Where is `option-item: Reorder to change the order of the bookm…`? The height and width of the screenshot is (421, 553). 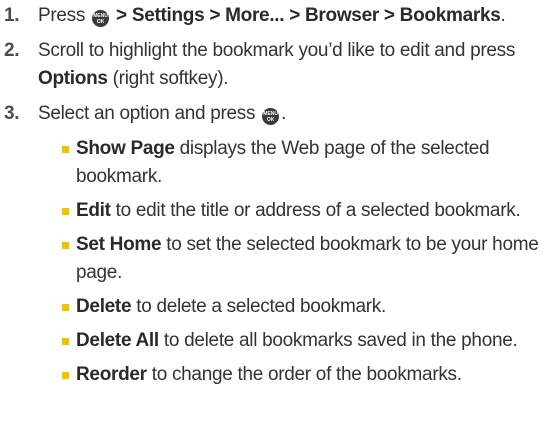 option-item: Reorder to change the order of the bookm… is located at coordinates (307, 375).